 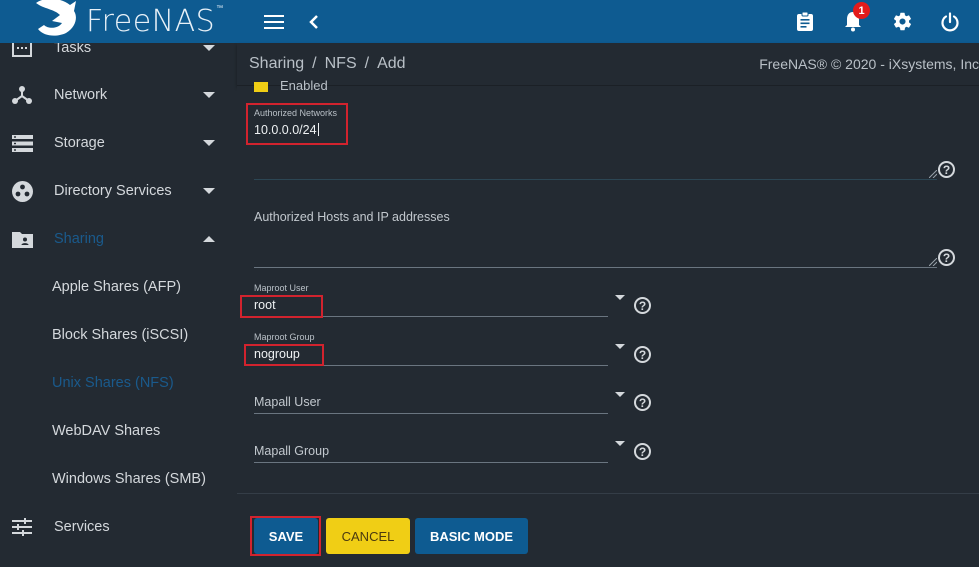 I want to click on sidebar-item-storage: Storage, so click(x=118, y=143).